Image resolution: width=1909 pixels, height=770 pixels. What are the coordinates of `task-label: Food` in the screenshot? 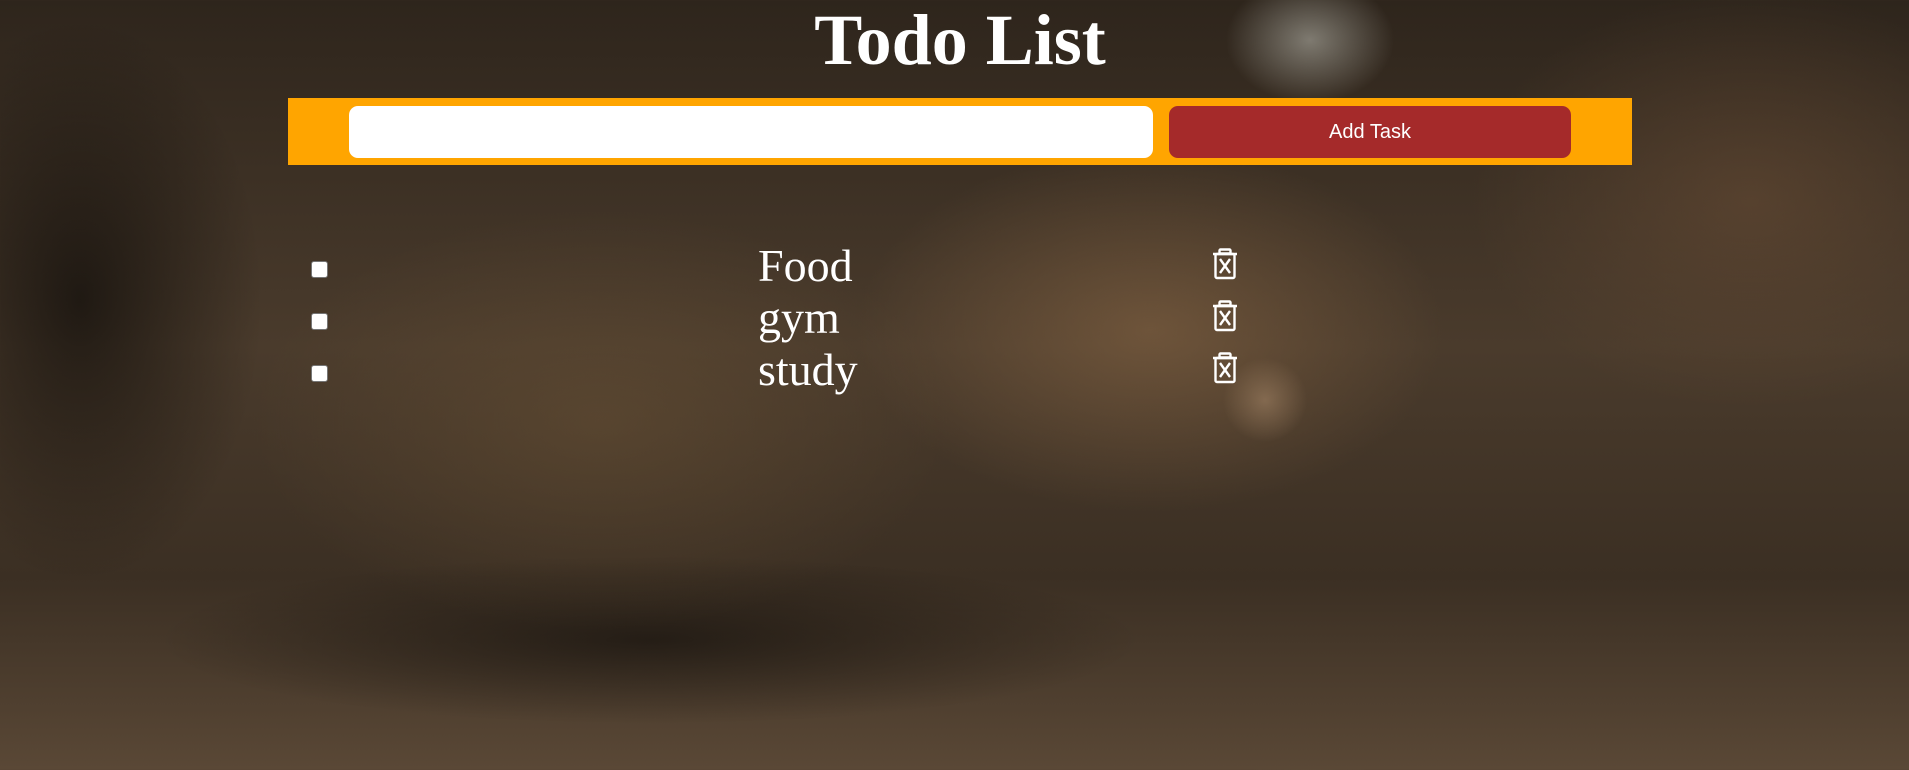 It's located at (805, 265).